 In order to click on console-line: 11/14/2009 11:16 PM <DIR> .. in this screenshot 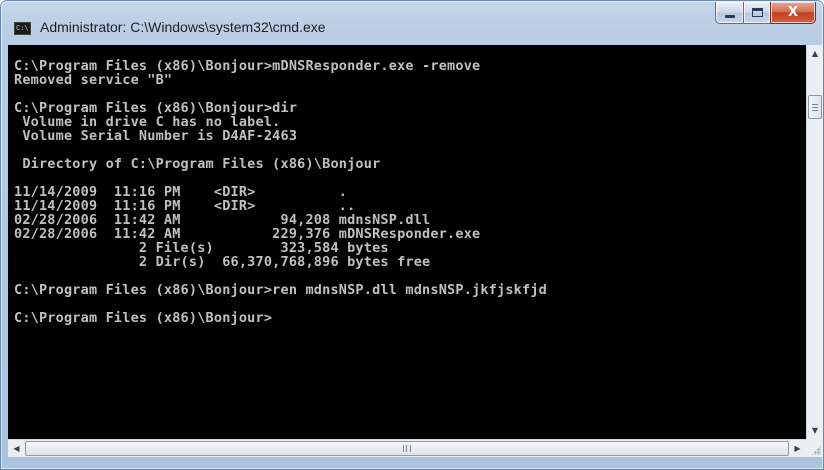, I will do `click(185, 206)`.